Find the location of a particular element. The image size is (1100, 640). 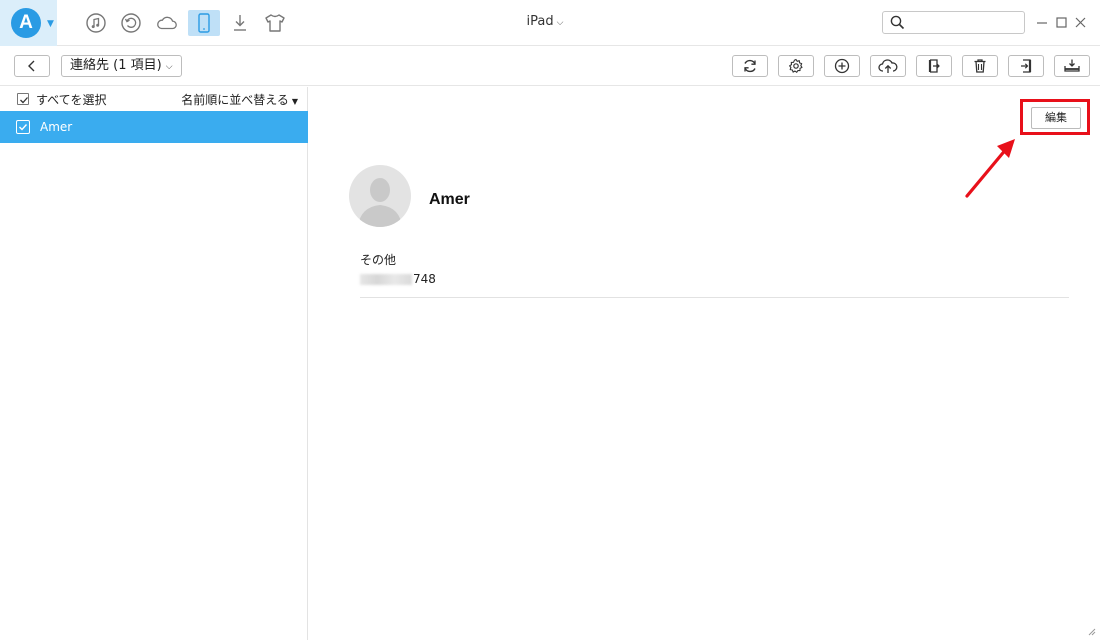

import-icon is located at coordinates (1026, 66).